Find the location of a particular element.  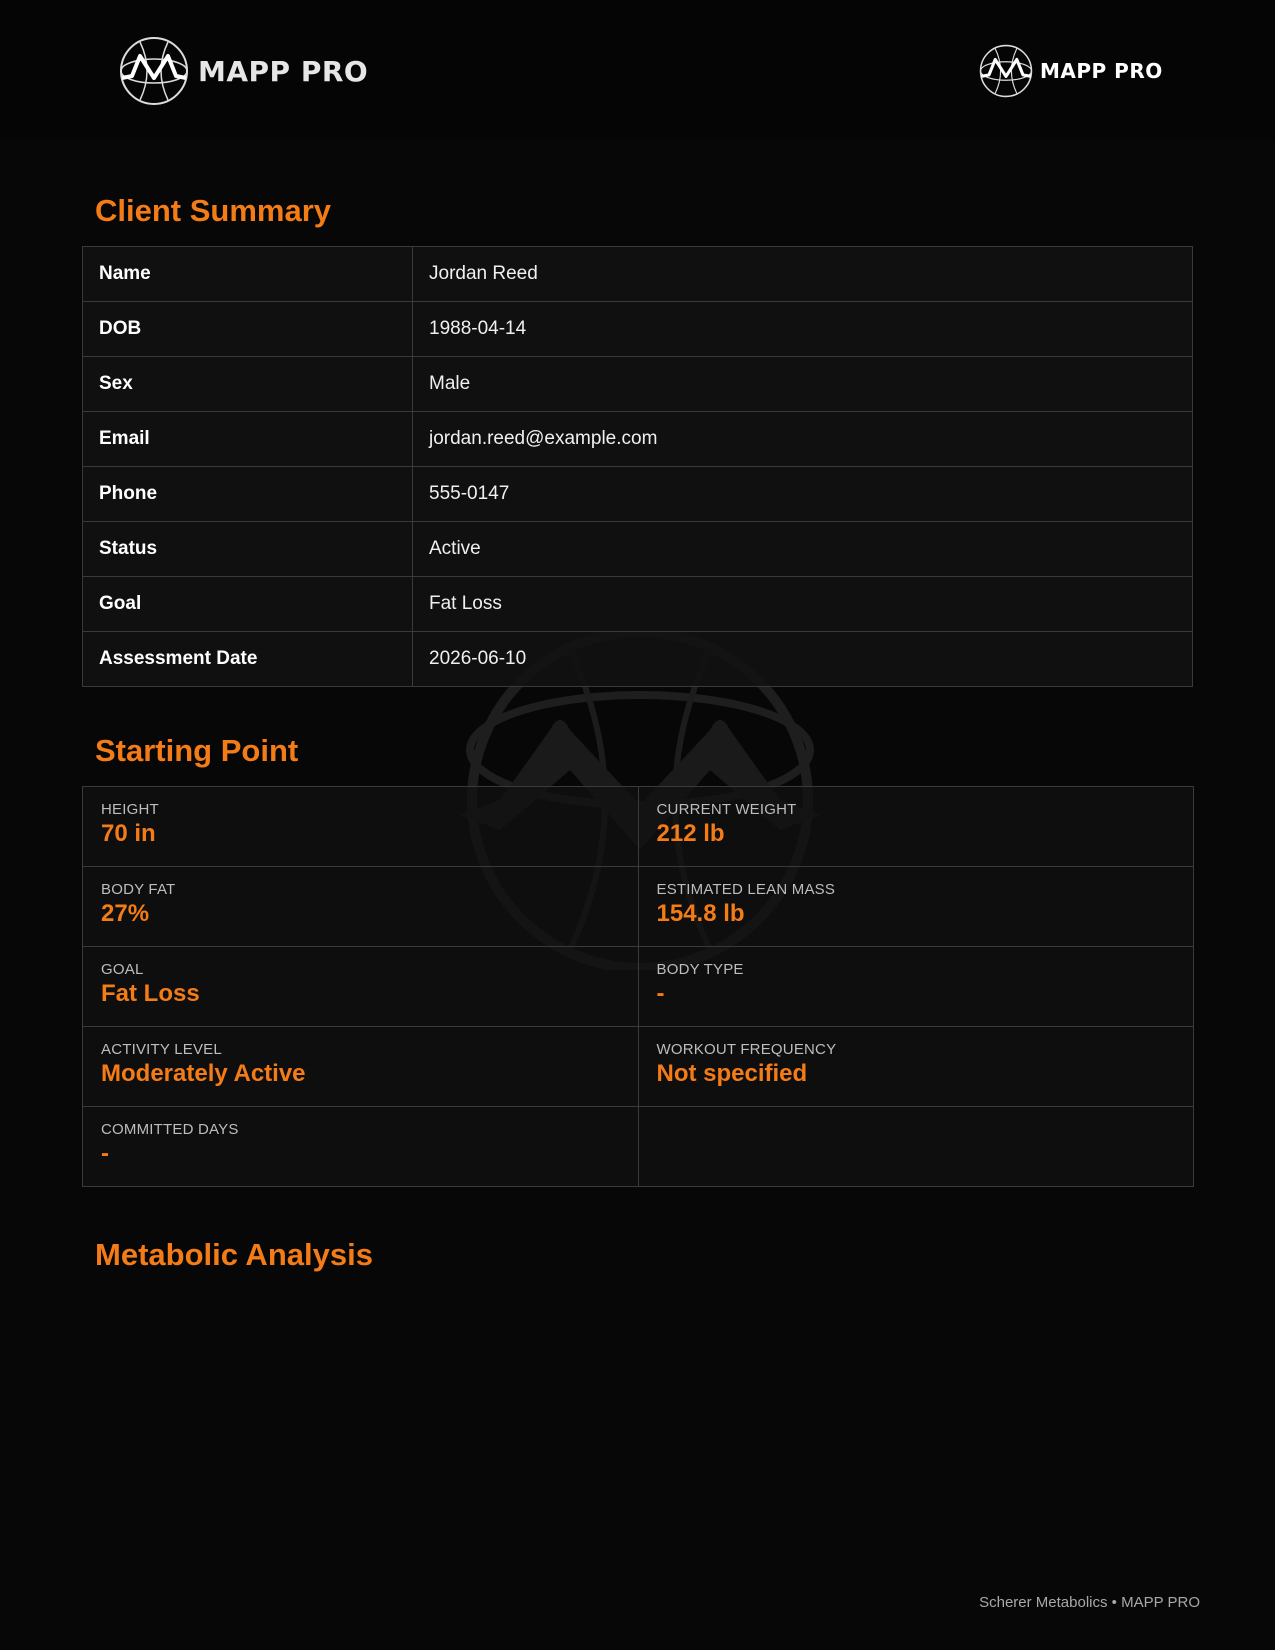

row-value: 1988-04-14 is located at coordinates (802, 329).